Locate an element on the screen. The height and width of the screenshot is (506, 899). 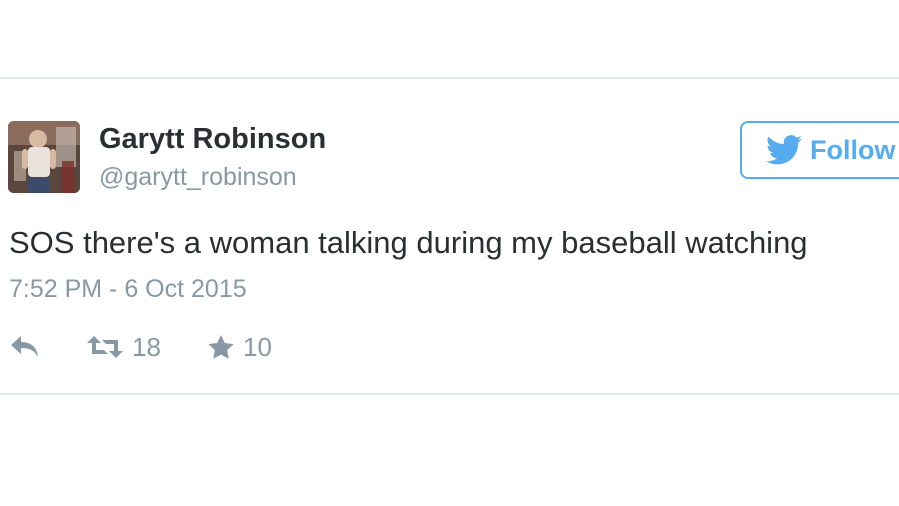
tweet-timestamp: 7:52 PM - 6 Oct 2015 is located at coordinates (128, 289).